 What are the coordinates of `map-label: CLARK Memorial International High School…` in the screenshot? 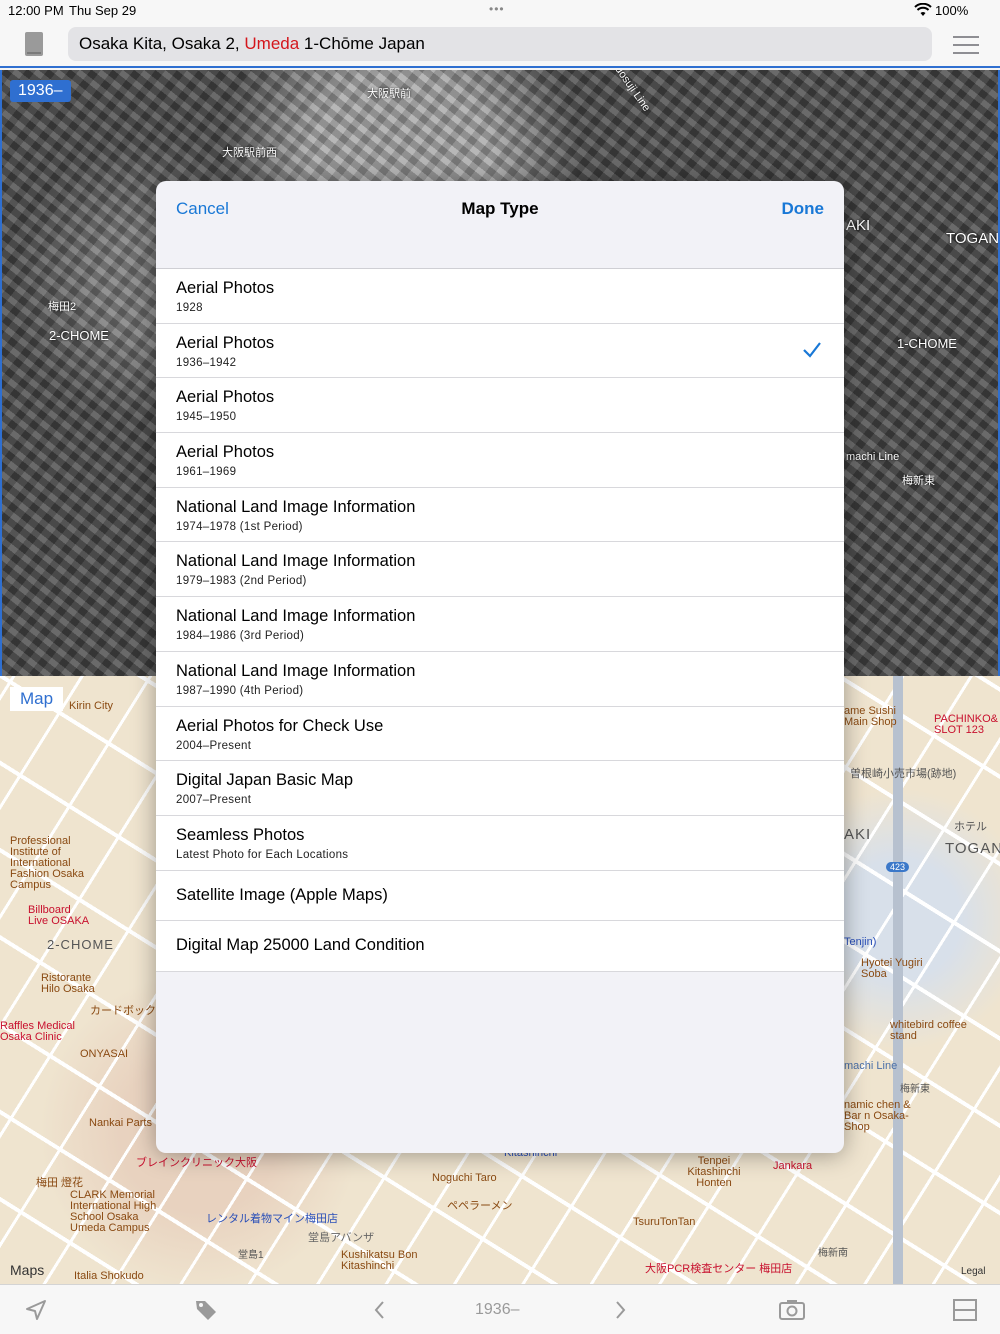 It's located at (113, 1211).